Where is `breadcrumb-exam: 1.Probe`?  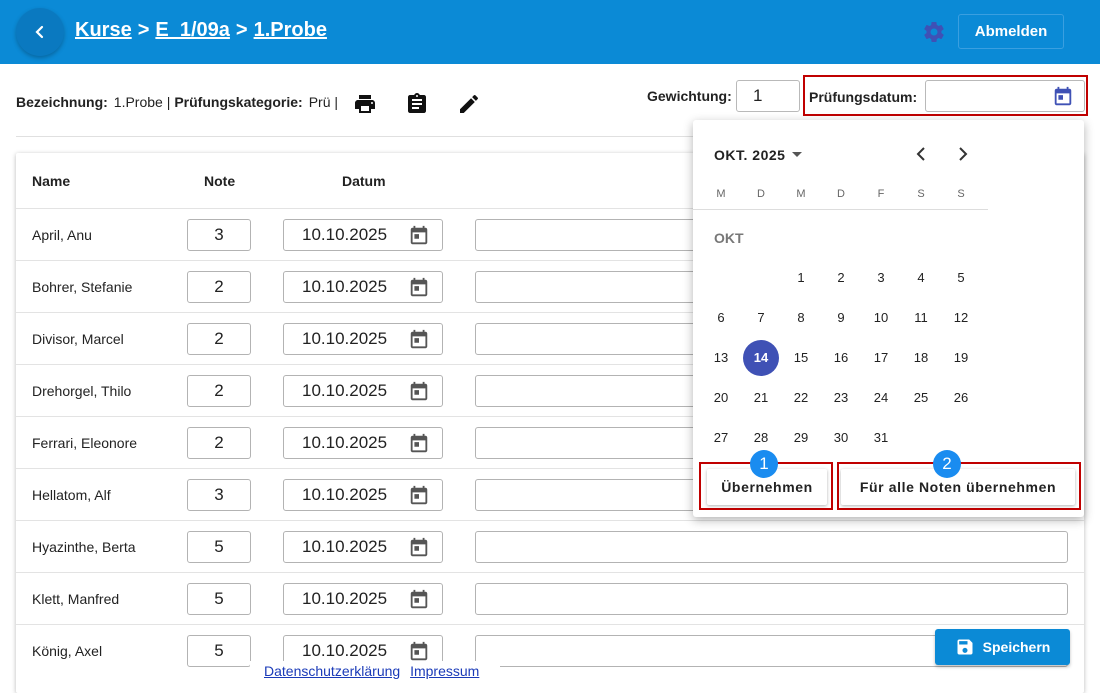 breadcrumb-exam: 1.Probe is located at coordinates (290, 30).